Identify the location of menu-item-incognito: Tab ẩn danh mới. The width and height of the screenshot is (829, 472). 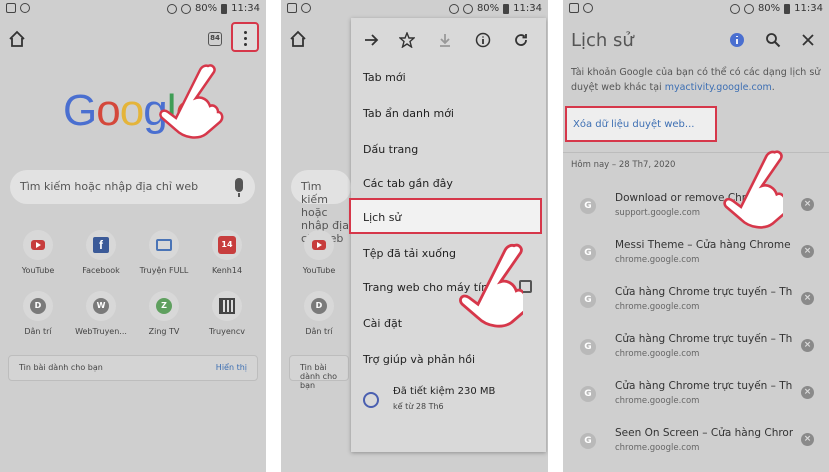
(448, 114).